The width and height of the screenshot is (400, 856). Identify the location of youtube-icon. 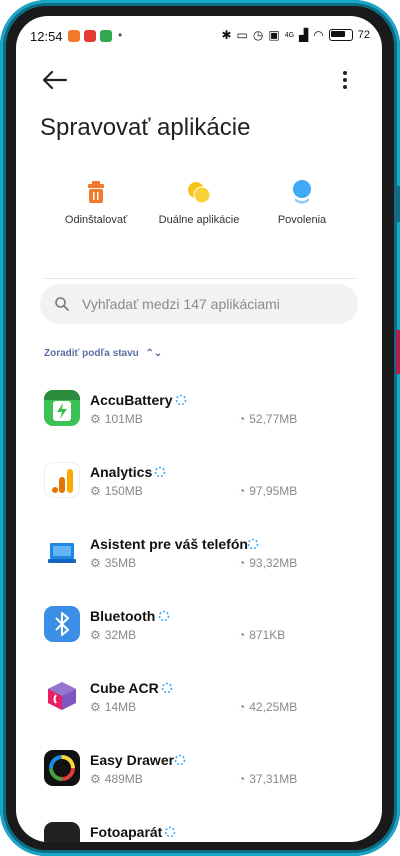
(90, 36).